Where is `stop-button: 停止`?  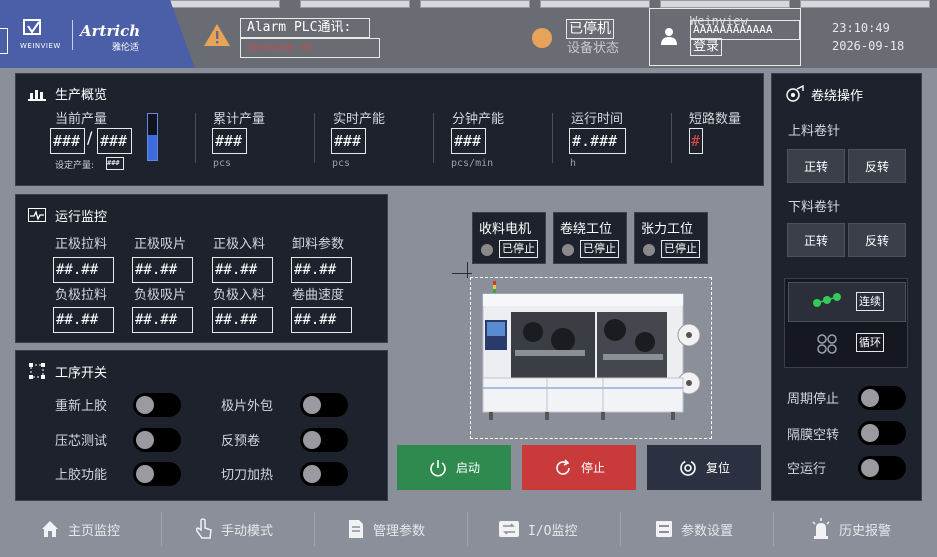
stop-button: 停止 is located at coordinates (579, 467).